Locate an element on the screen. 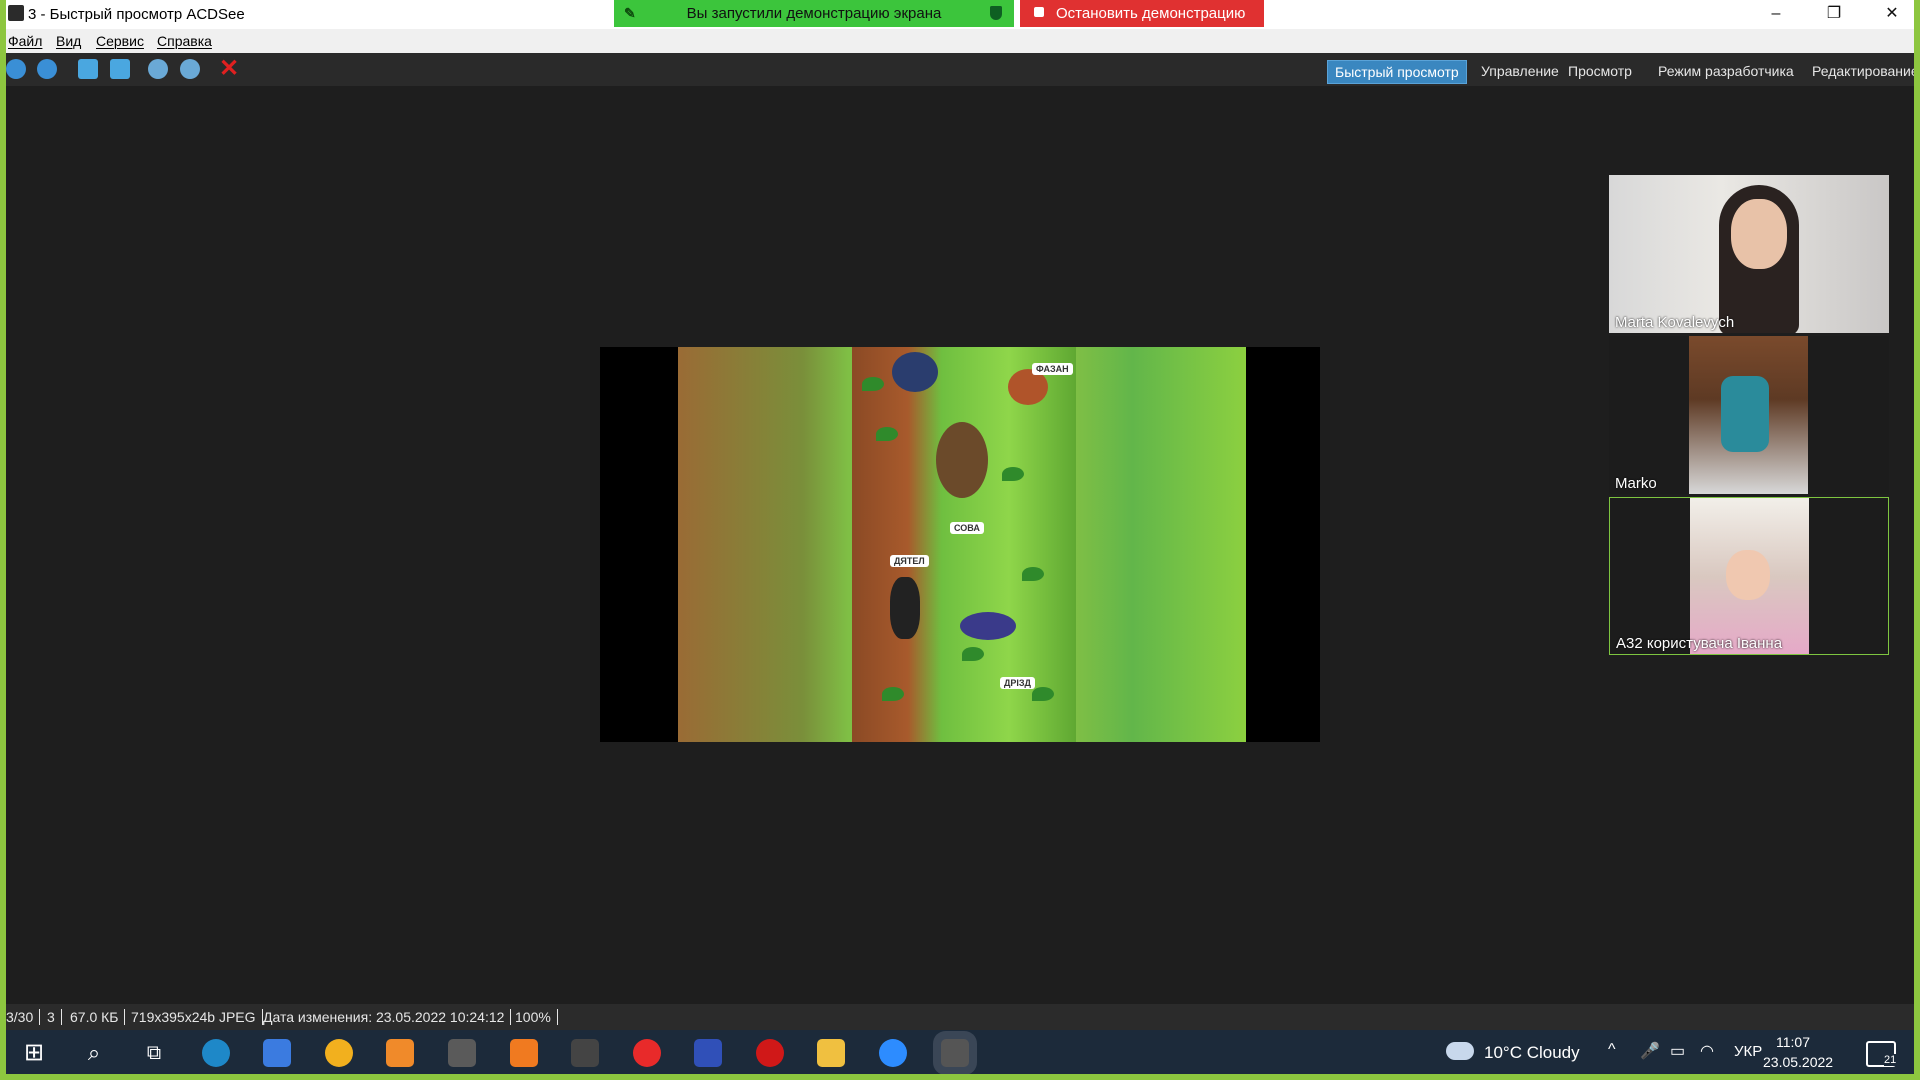 The image size is (1920, 1080). windows-start-icon: ⊞ is located at coordinates (34, 1053).